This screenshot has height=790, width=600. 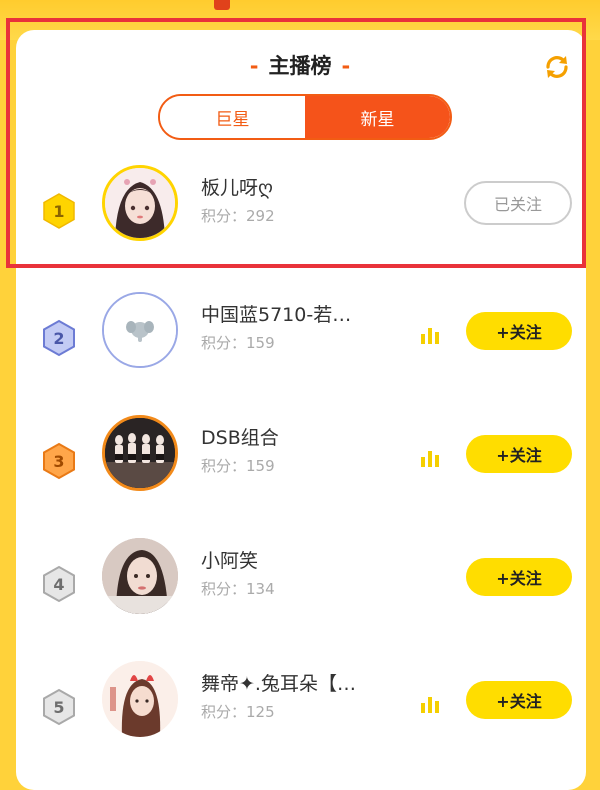 I want to click on top-decoration, so click(x=222, y=5).